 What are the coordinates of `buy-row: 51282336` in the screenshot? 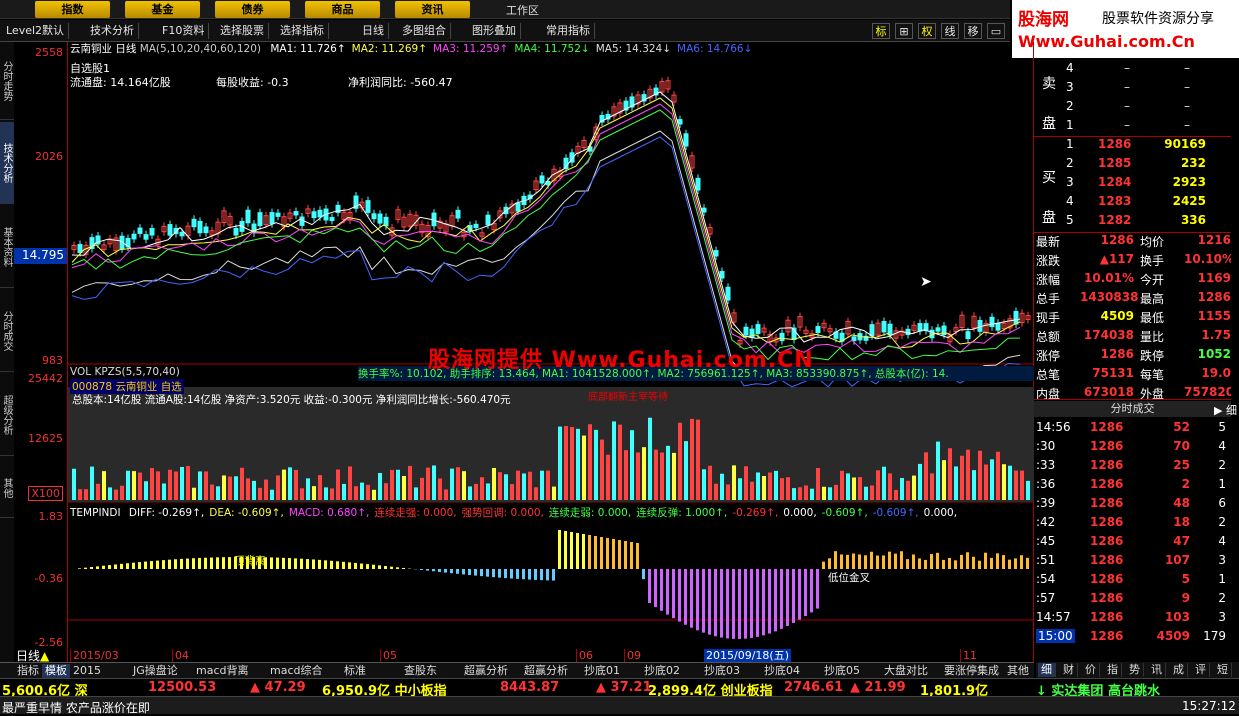 It's located at (1132, 222).